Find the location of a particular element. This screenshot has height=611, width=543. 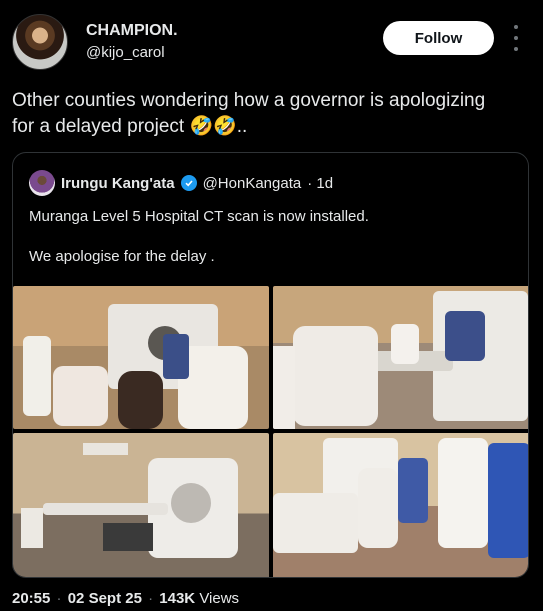

photo-governor-at-ct-scanner is located at coordinates (400, 357).